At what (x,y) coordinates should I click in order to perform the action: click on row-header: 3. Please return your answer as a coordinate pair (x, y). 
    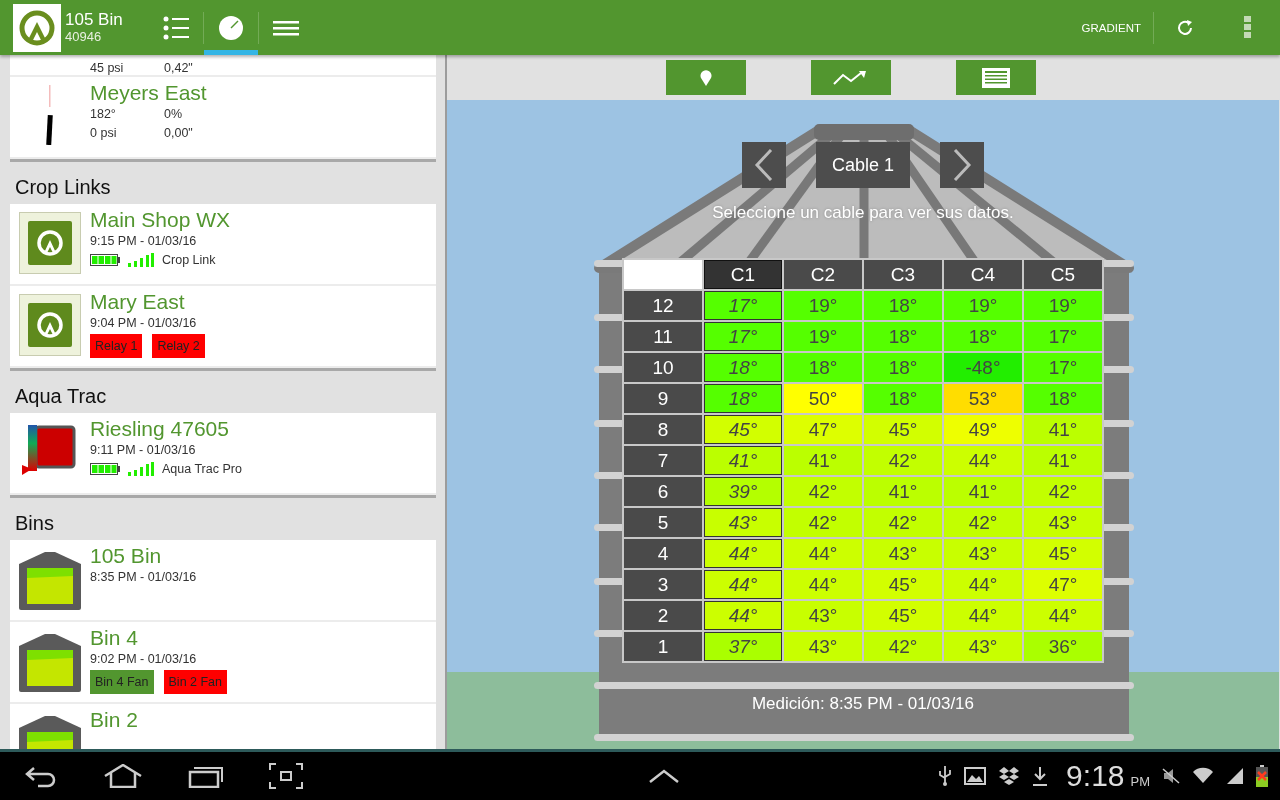
    Looking at the image, I should click on (663, 584).